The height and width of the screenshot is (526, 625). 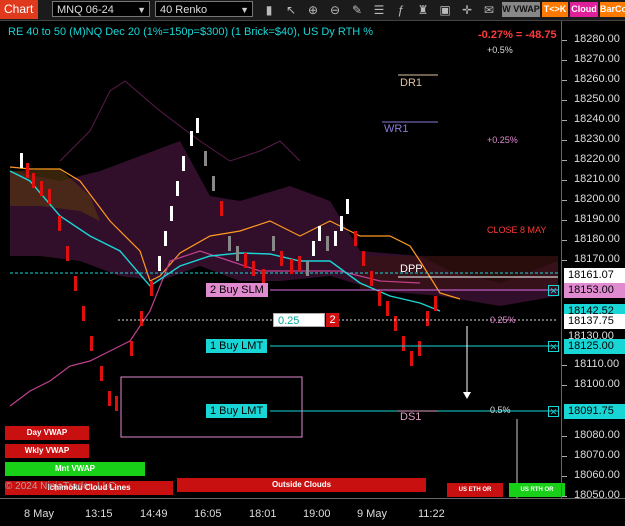 I want to click on price-tick: 18230.00, so click(x=591, y=139).